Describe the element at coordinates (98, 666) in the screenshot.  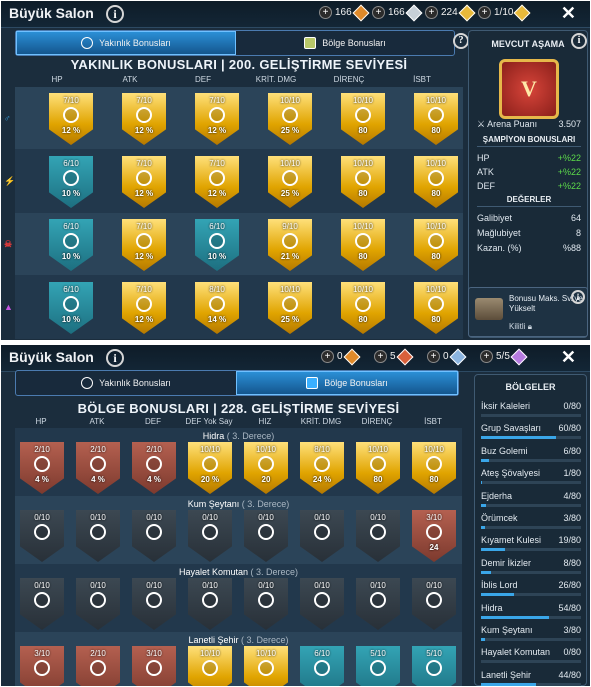
I see `bonus-badge: 2/10` at that location.